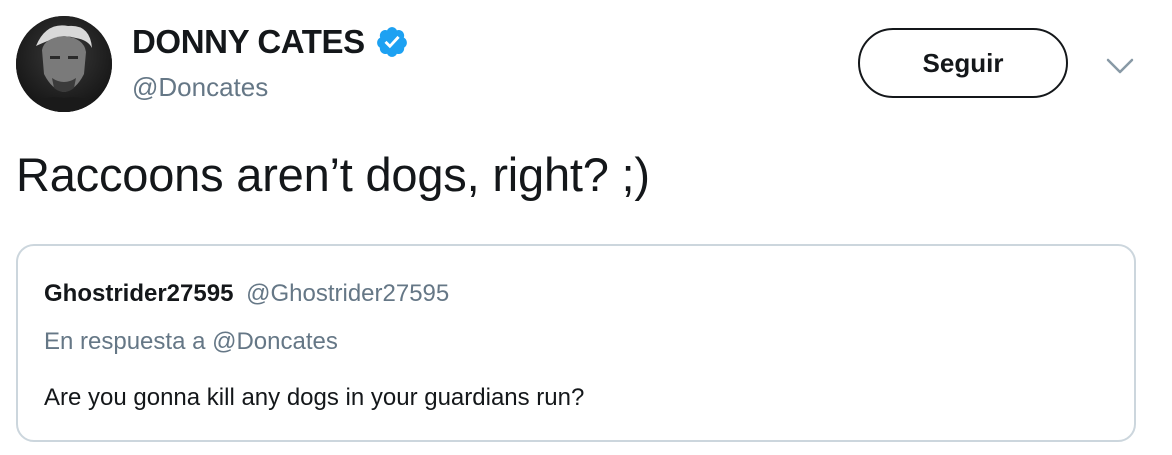 The height and width of the screenshot is (455, 1172). I want to click on quoted-reply-context: En respuesta a @Doncates, so click(191, 341).